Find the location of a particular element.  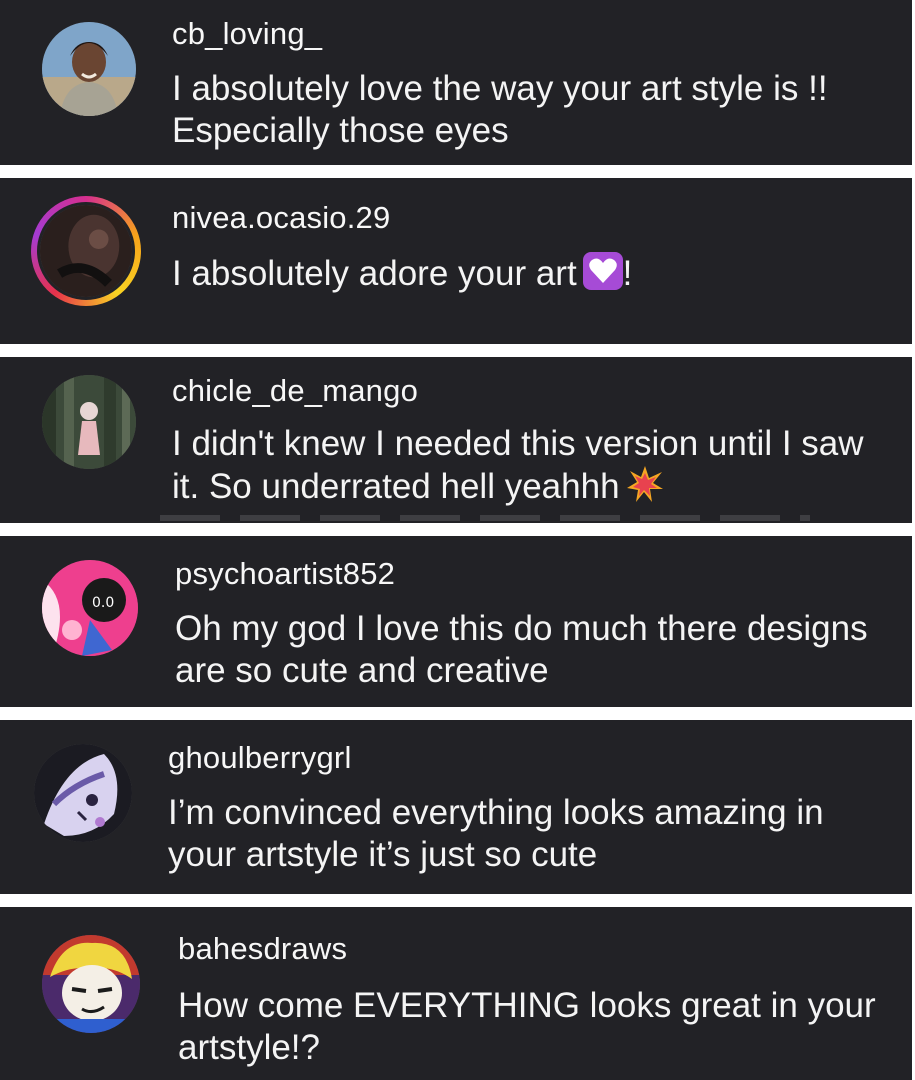

username: bahesdraws is located at coordinates (262, 949).